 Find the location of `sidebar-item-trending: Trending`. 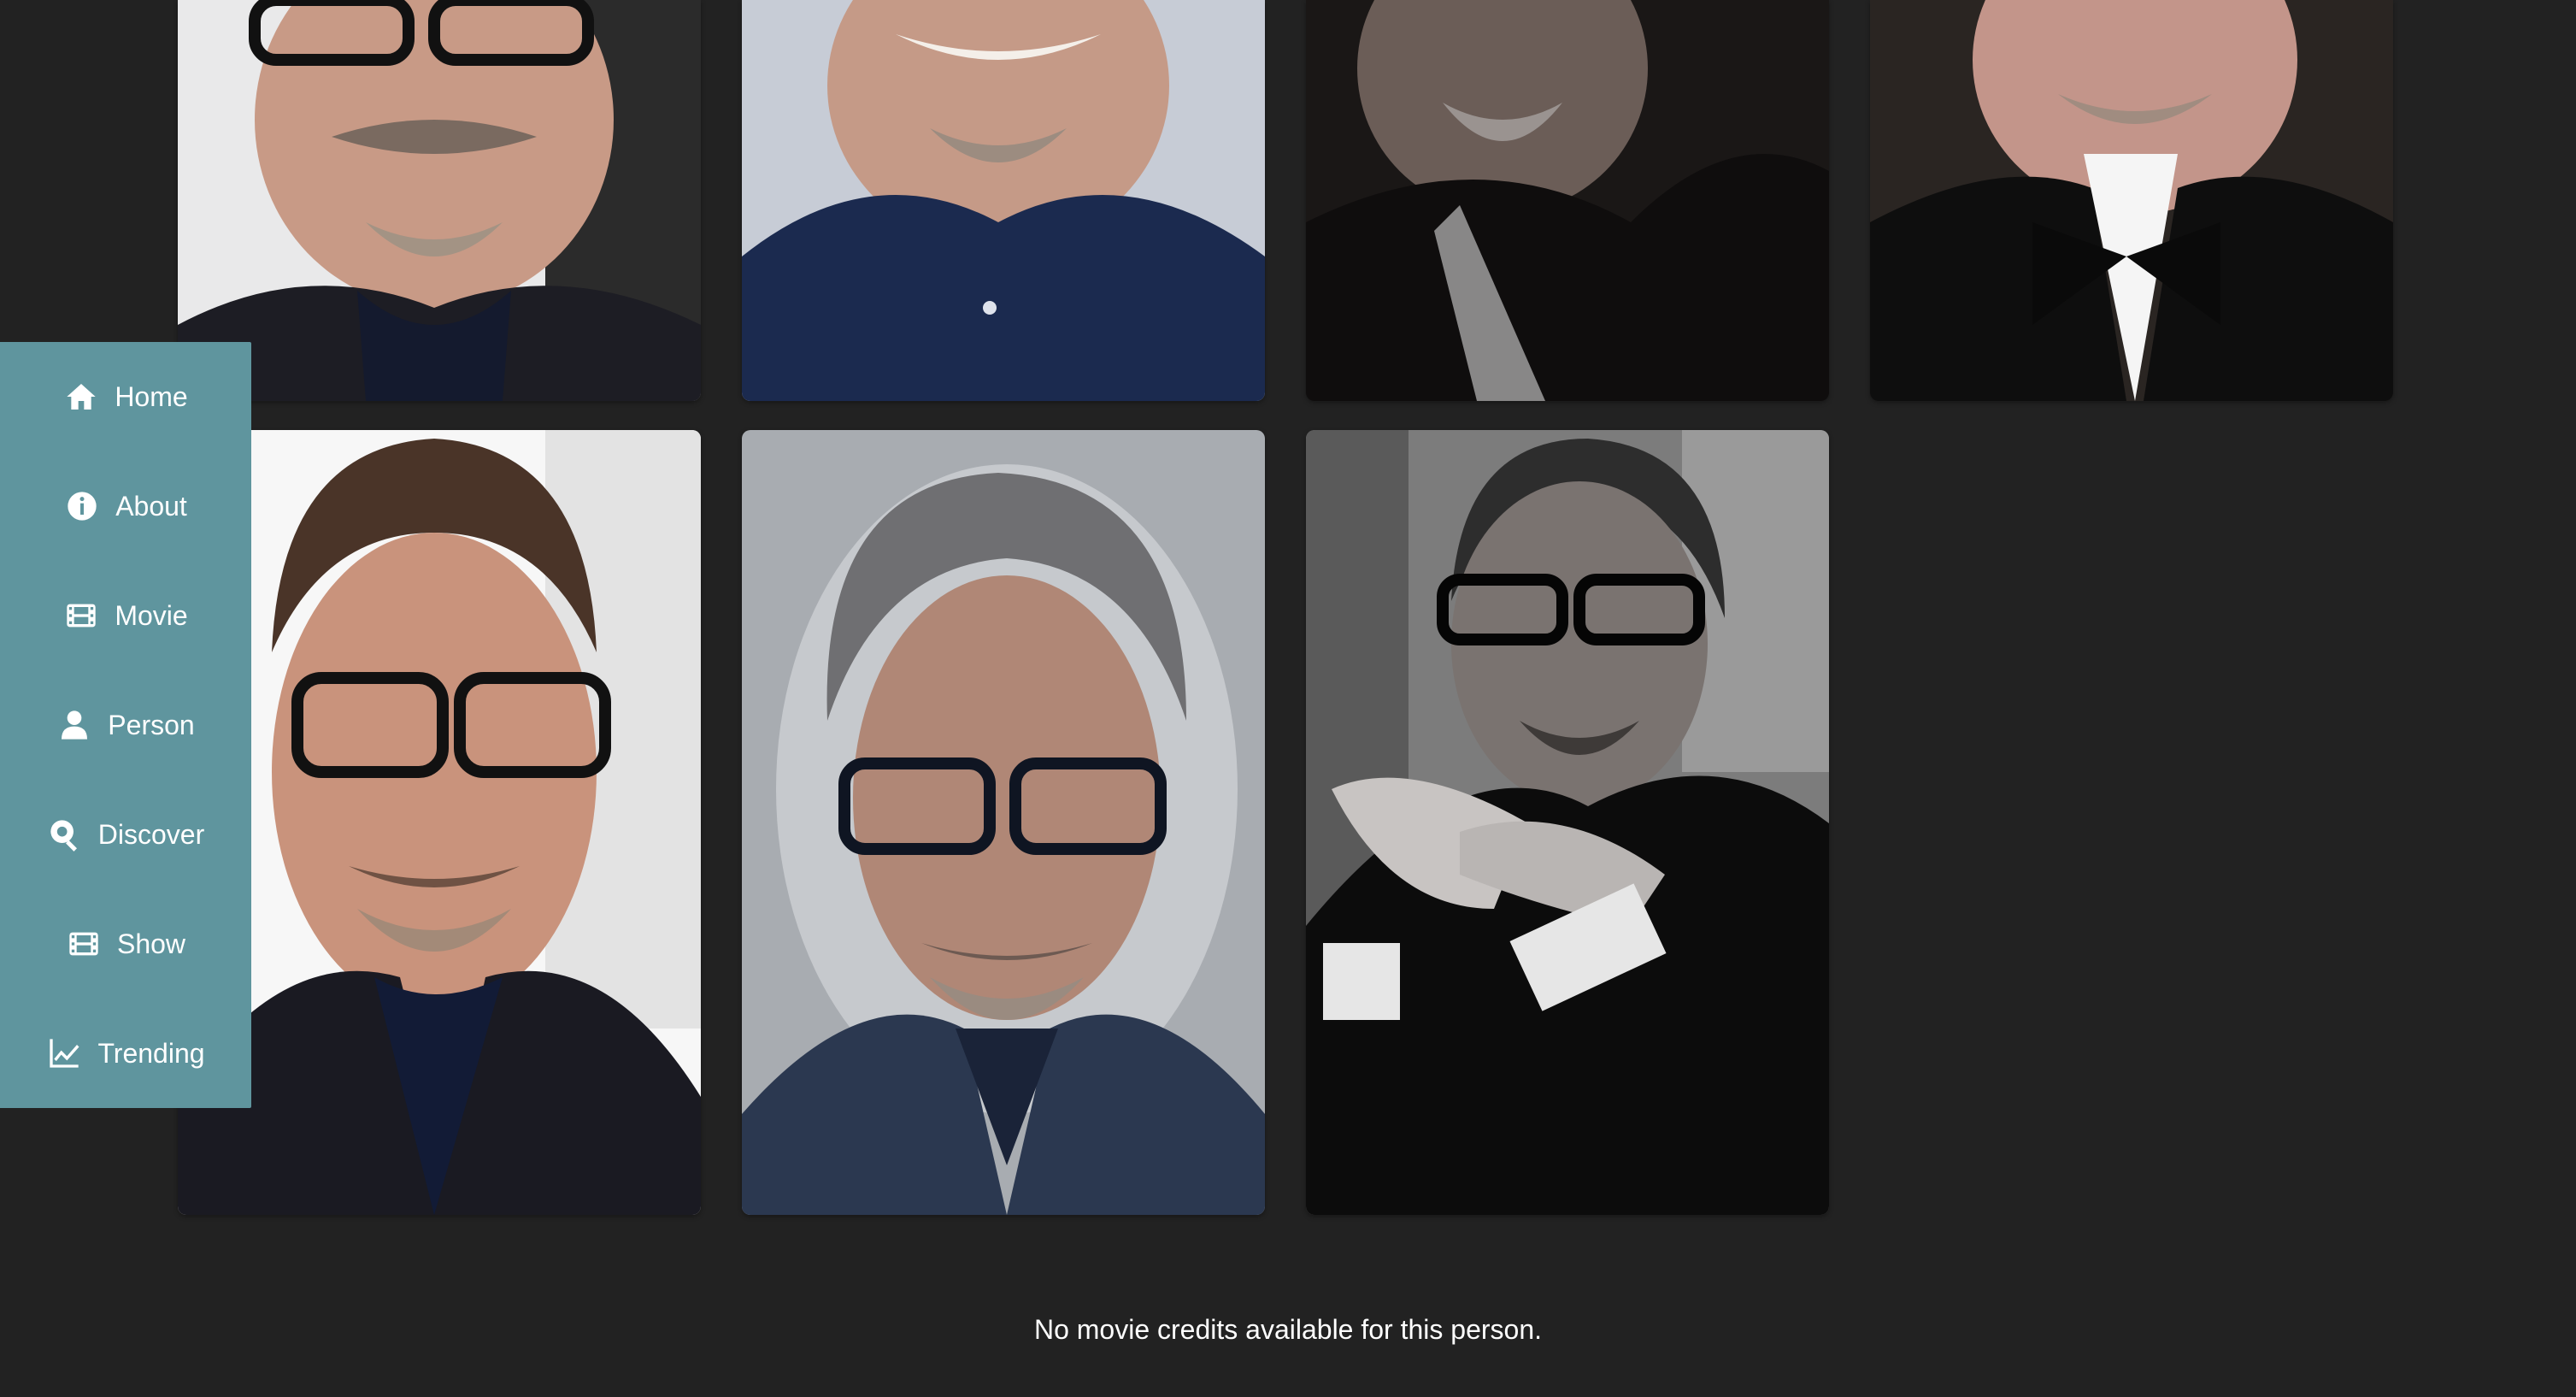

sidebar-item-trending: Trending is located at coordinates (125, 1053).